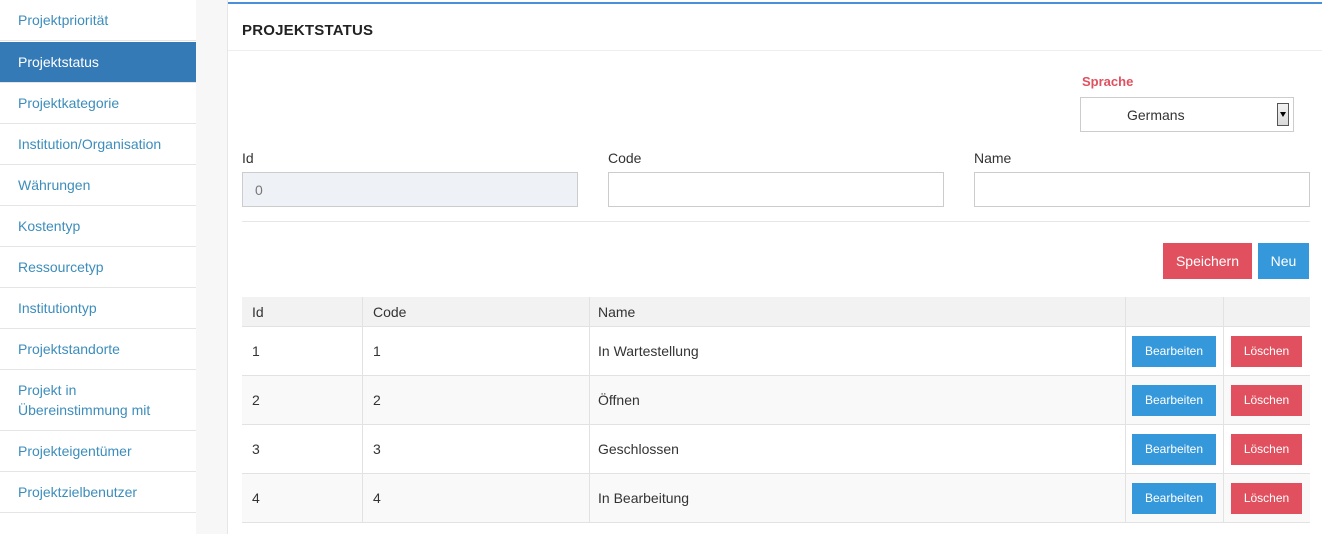 This screenshot has height=534, width=1322. What do you see at coordinates (54, 185) in the screenshot?
I see `sidebar-item-label: Währungen` at bounding box center [54, 185].